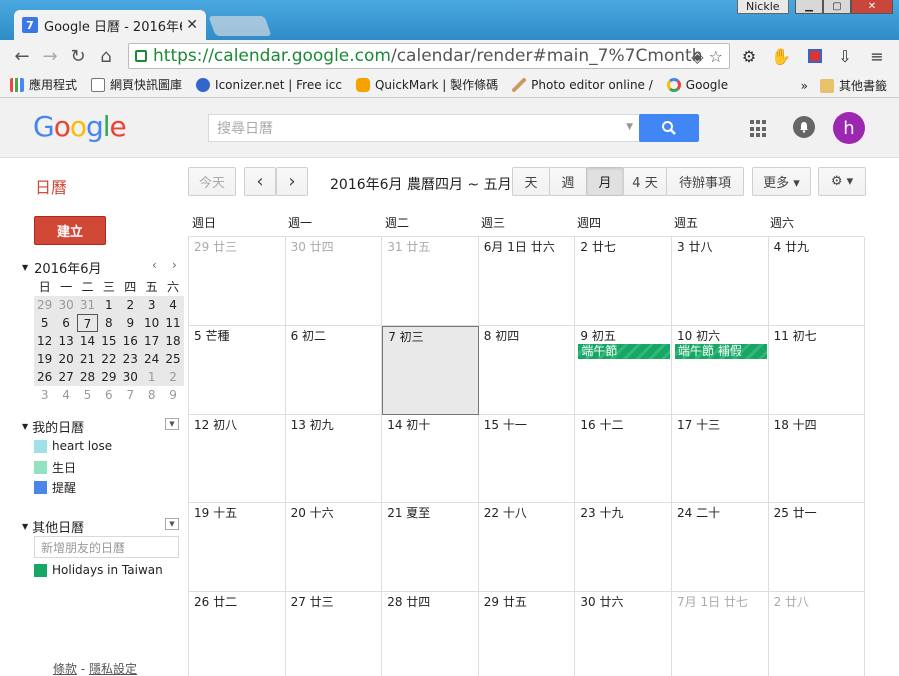 Image resolution: width=899 pixels, height=676 pixels. What do you see at coordinates (804, 127) in the screenshot?
I see `notifications-bell-icon` at bounding box center [804, 127].